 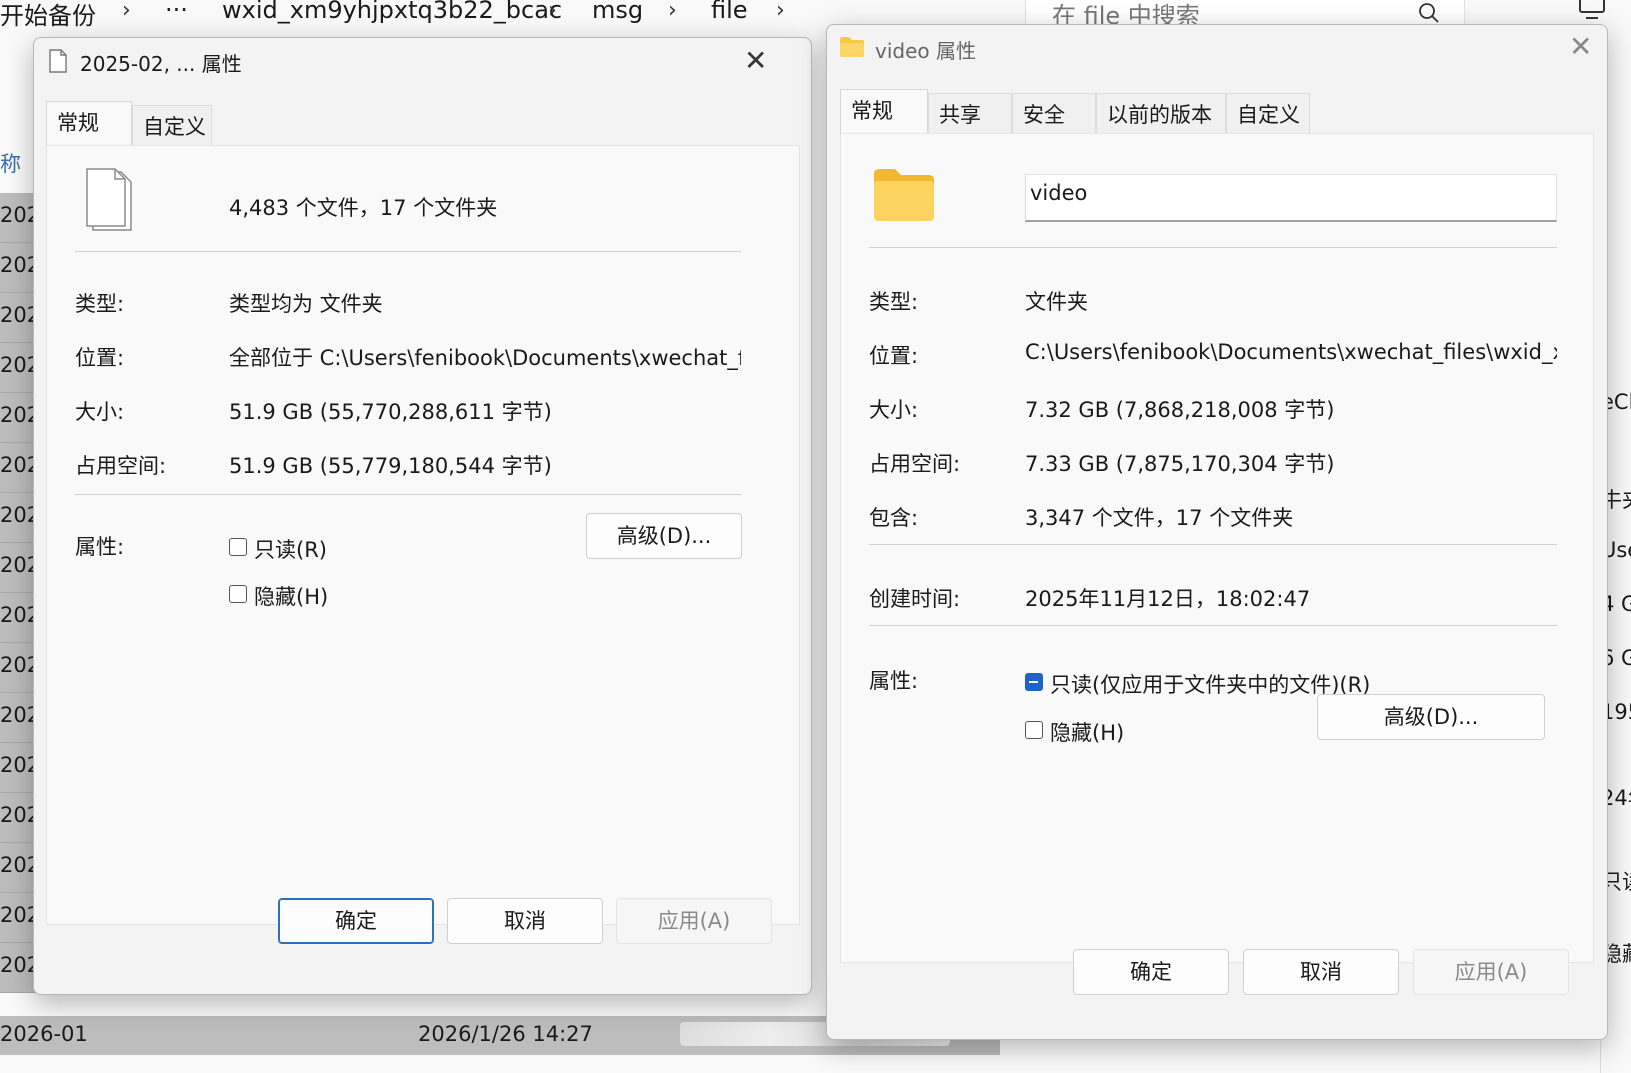 What do you see at coordinates (390, 412) in the screenshot?
I see `size-value: 51.9 GB (55,770,288,611 字节)` at bounding box center [390, 412].